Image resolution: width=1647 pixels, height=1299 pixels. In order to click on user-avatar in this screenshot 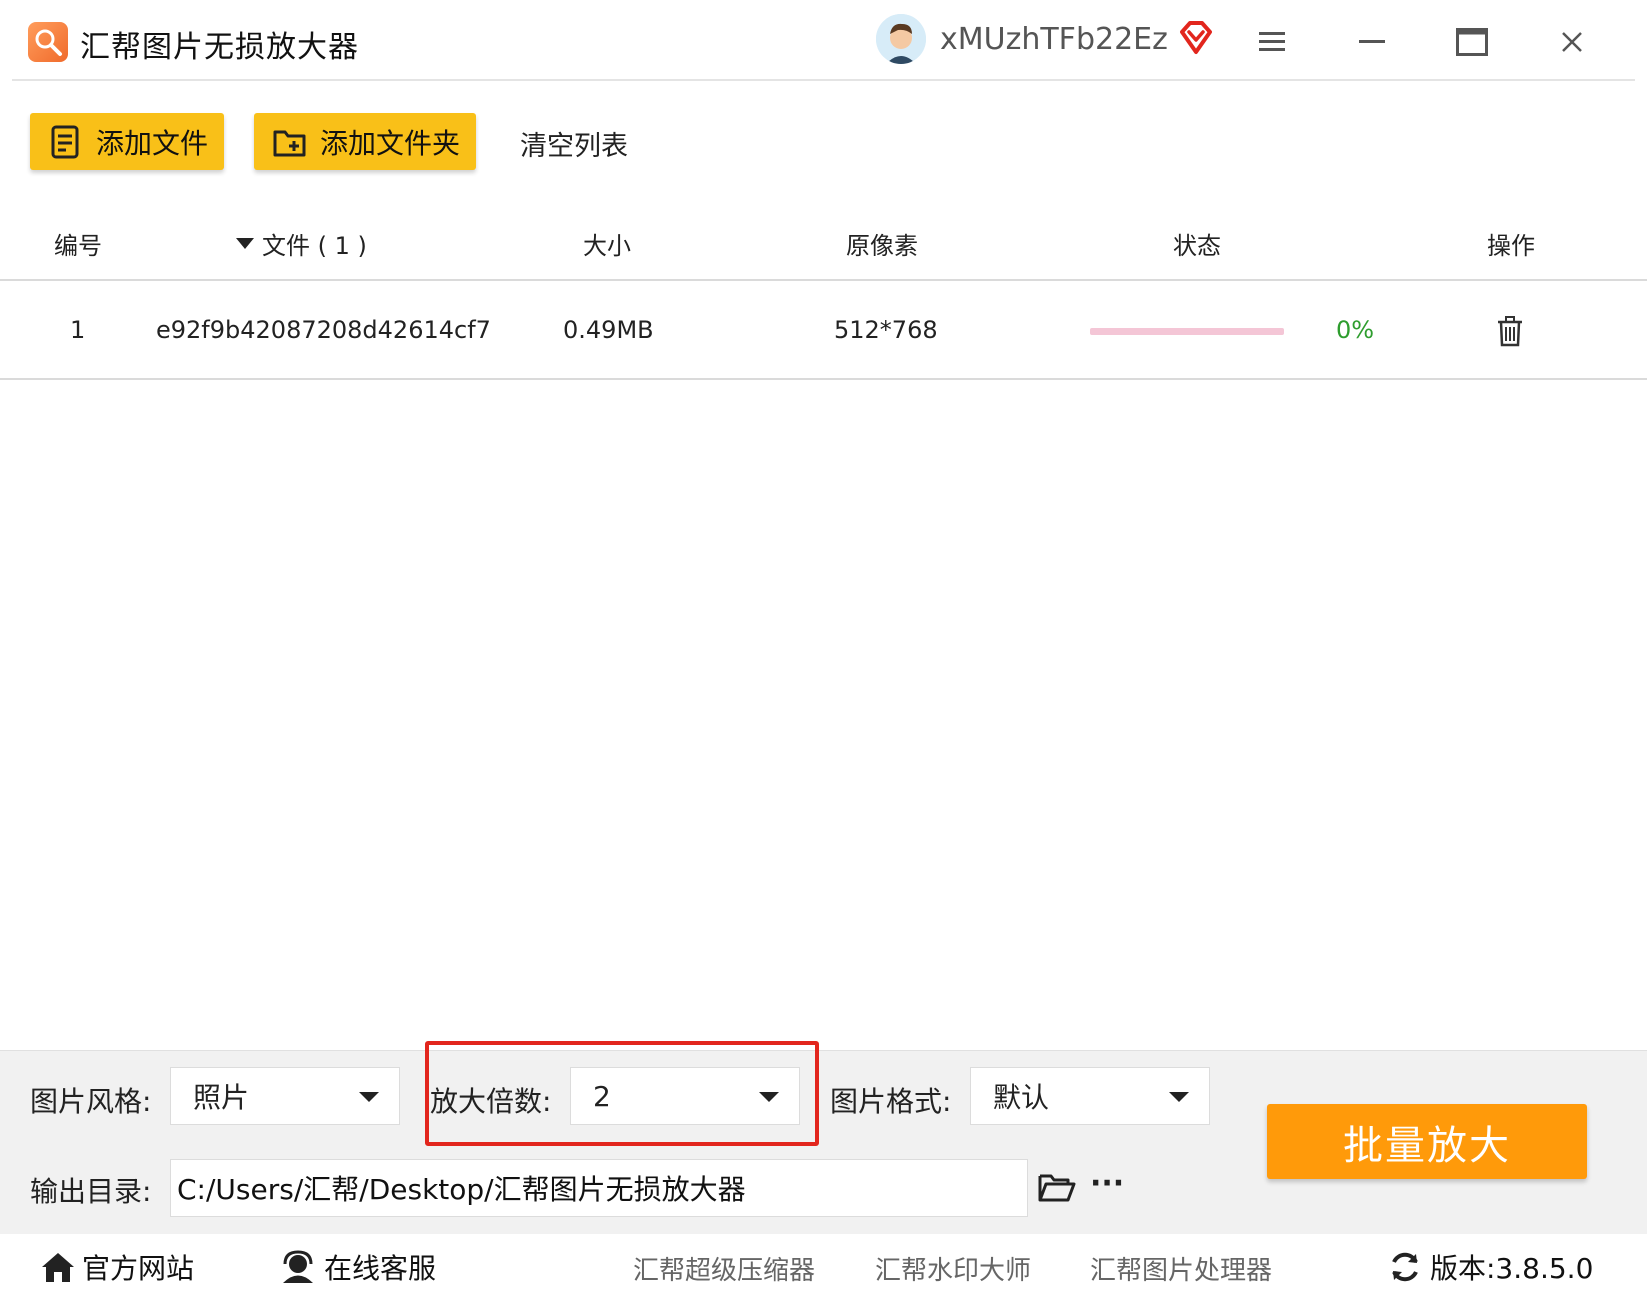, I will do `click(901, 39)`.